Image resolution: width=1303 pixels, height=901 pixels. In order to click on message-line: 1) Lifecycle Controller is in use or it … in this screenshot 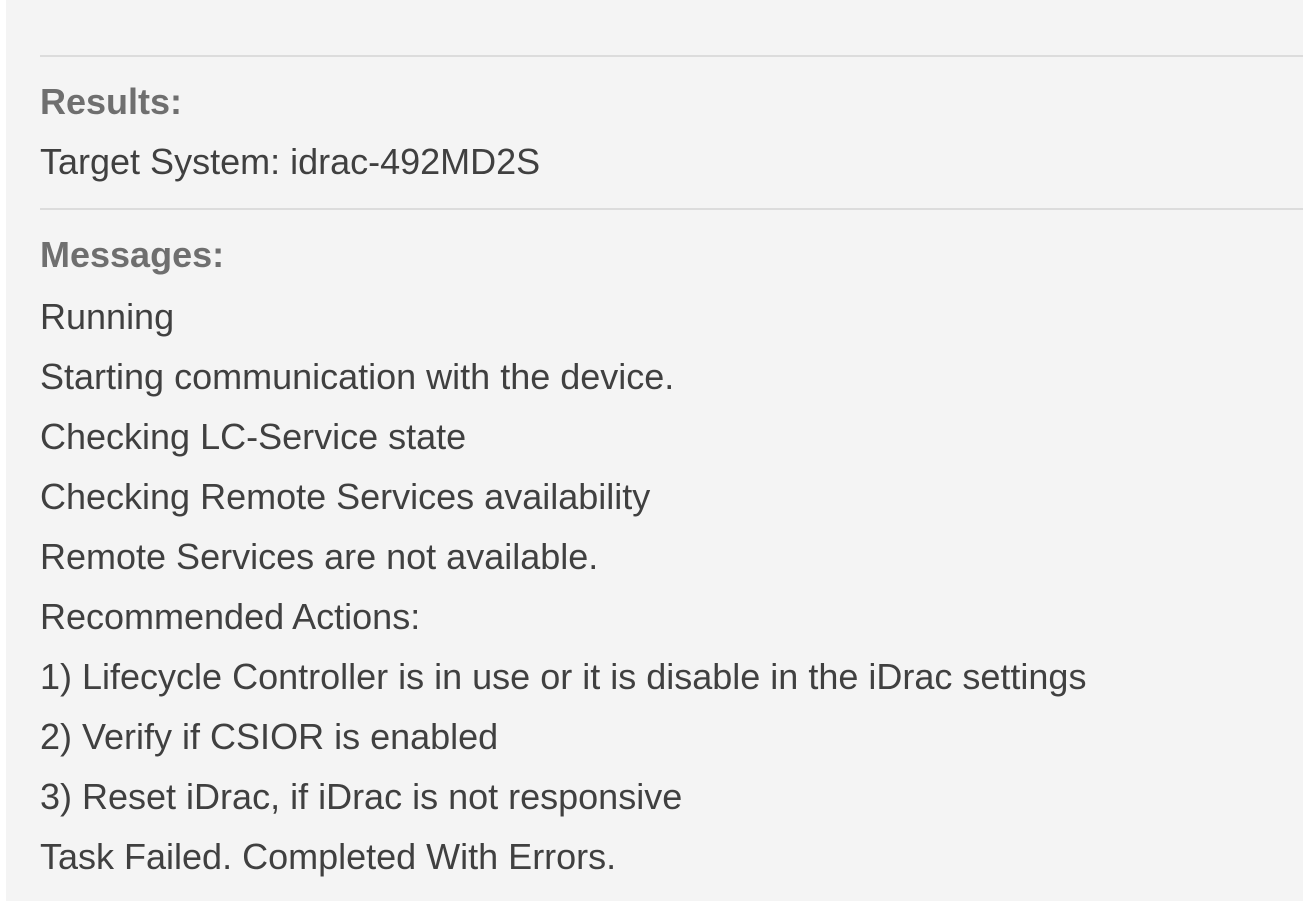, I will do `click(563, 676)`.